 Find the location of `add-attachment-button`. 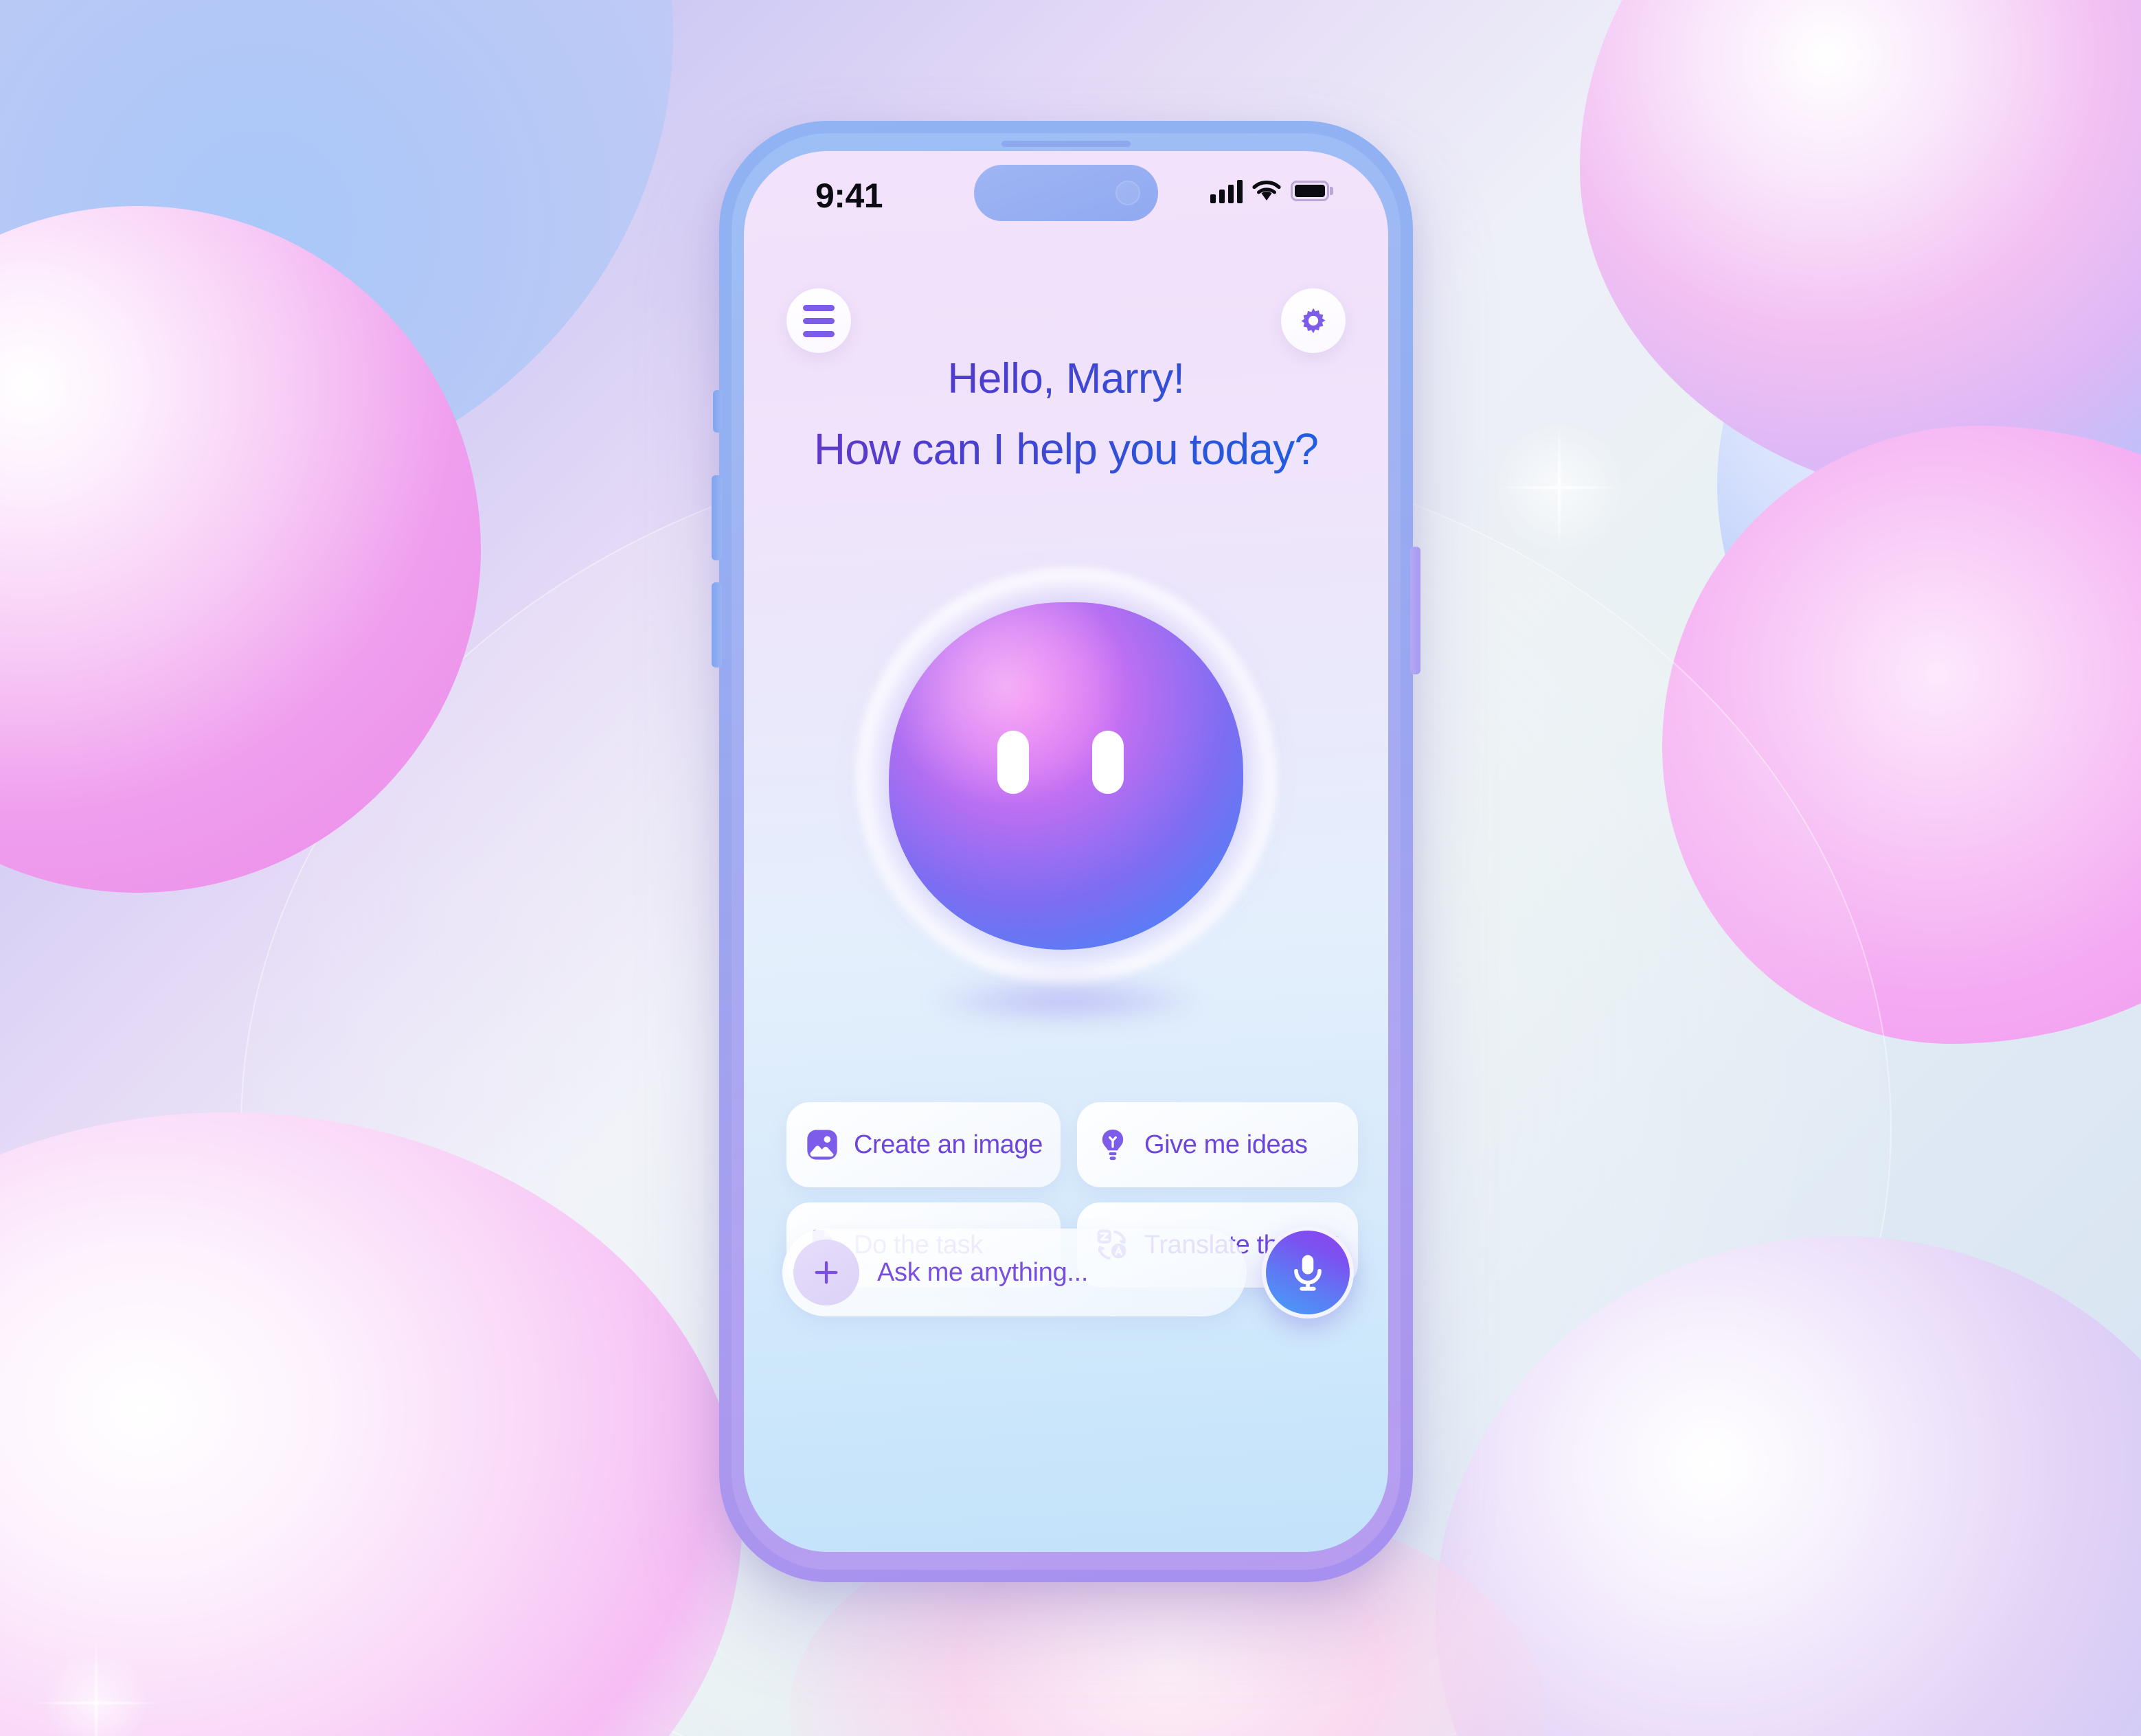

add-attachment-button is located at coordinates (826, 1272).